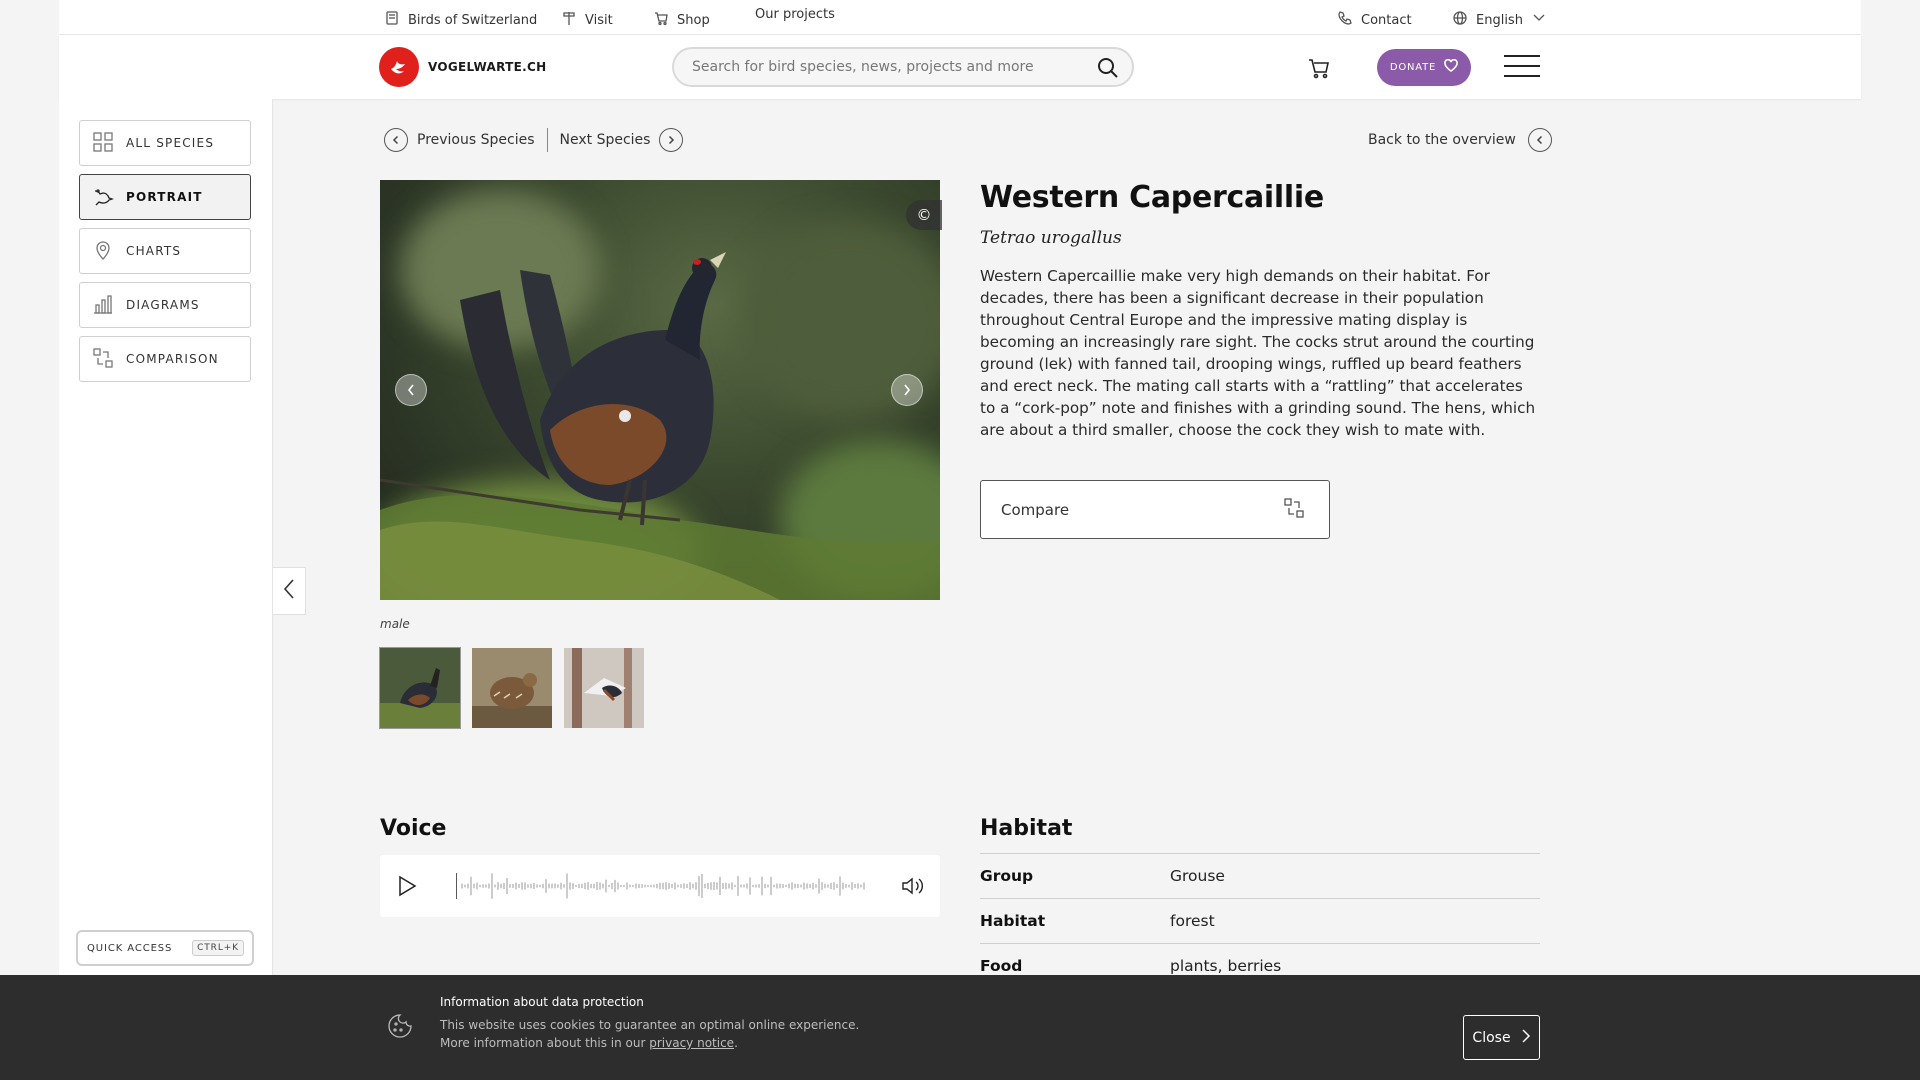 Image resolution: width=1920 pixels, height=1080 pixels. I want to click on our-projects-label: Our projects, so click(795, 14).